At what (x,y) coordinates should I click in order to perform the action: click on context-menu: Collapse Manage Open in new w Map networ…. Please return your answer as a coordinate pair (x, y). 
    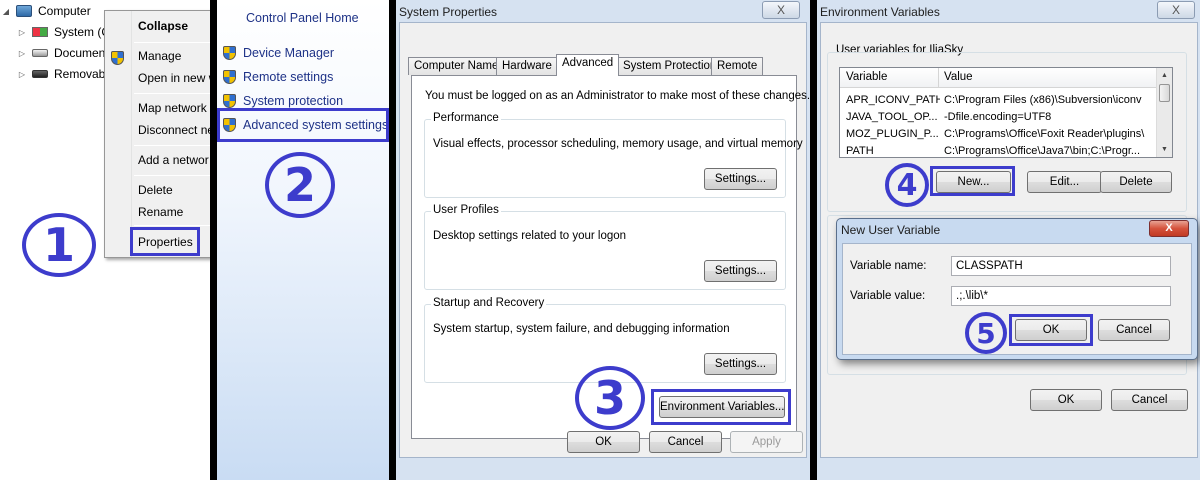
    Looking at the image, I should click on (157, 134).